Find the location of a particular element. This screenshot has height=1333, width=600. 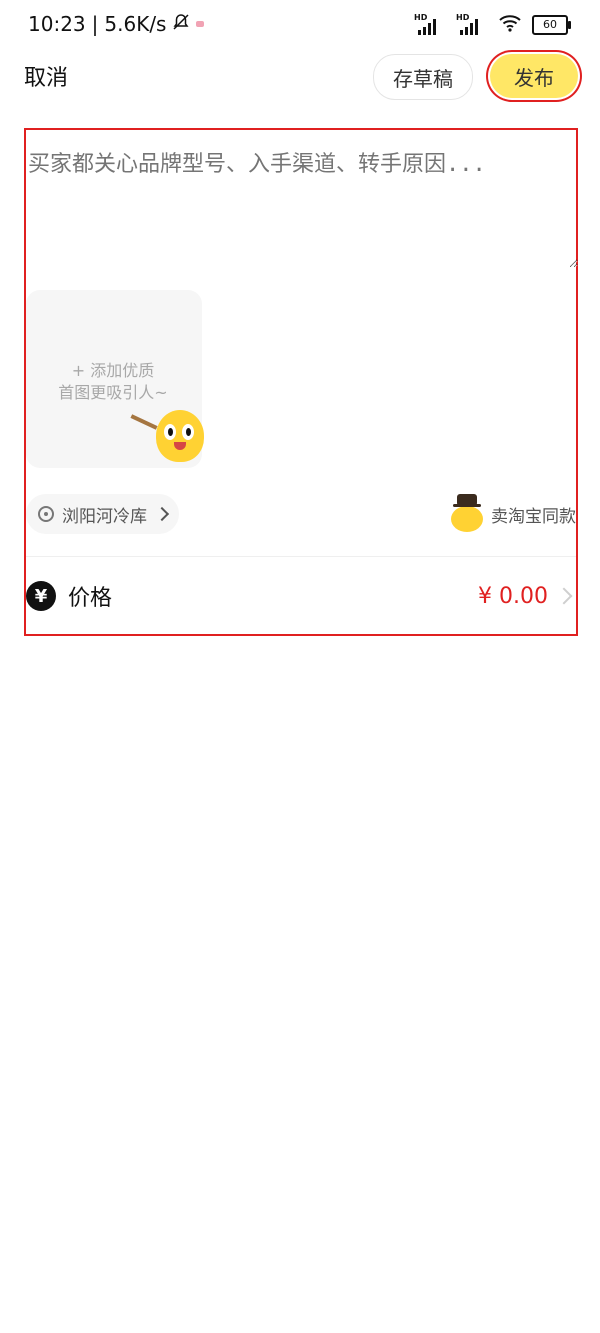

price-value: ¥ 0.00 is located at coordinates (513, 596).